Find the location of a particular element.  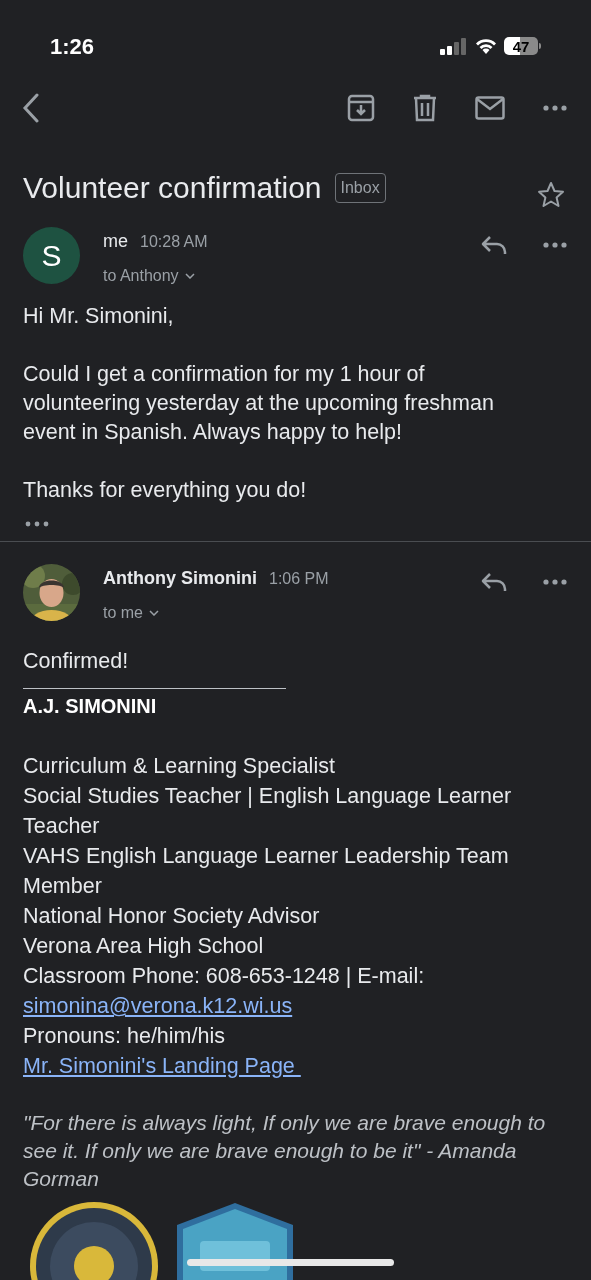

recipient-dropdown: to me is located at coordinates (131, 613).